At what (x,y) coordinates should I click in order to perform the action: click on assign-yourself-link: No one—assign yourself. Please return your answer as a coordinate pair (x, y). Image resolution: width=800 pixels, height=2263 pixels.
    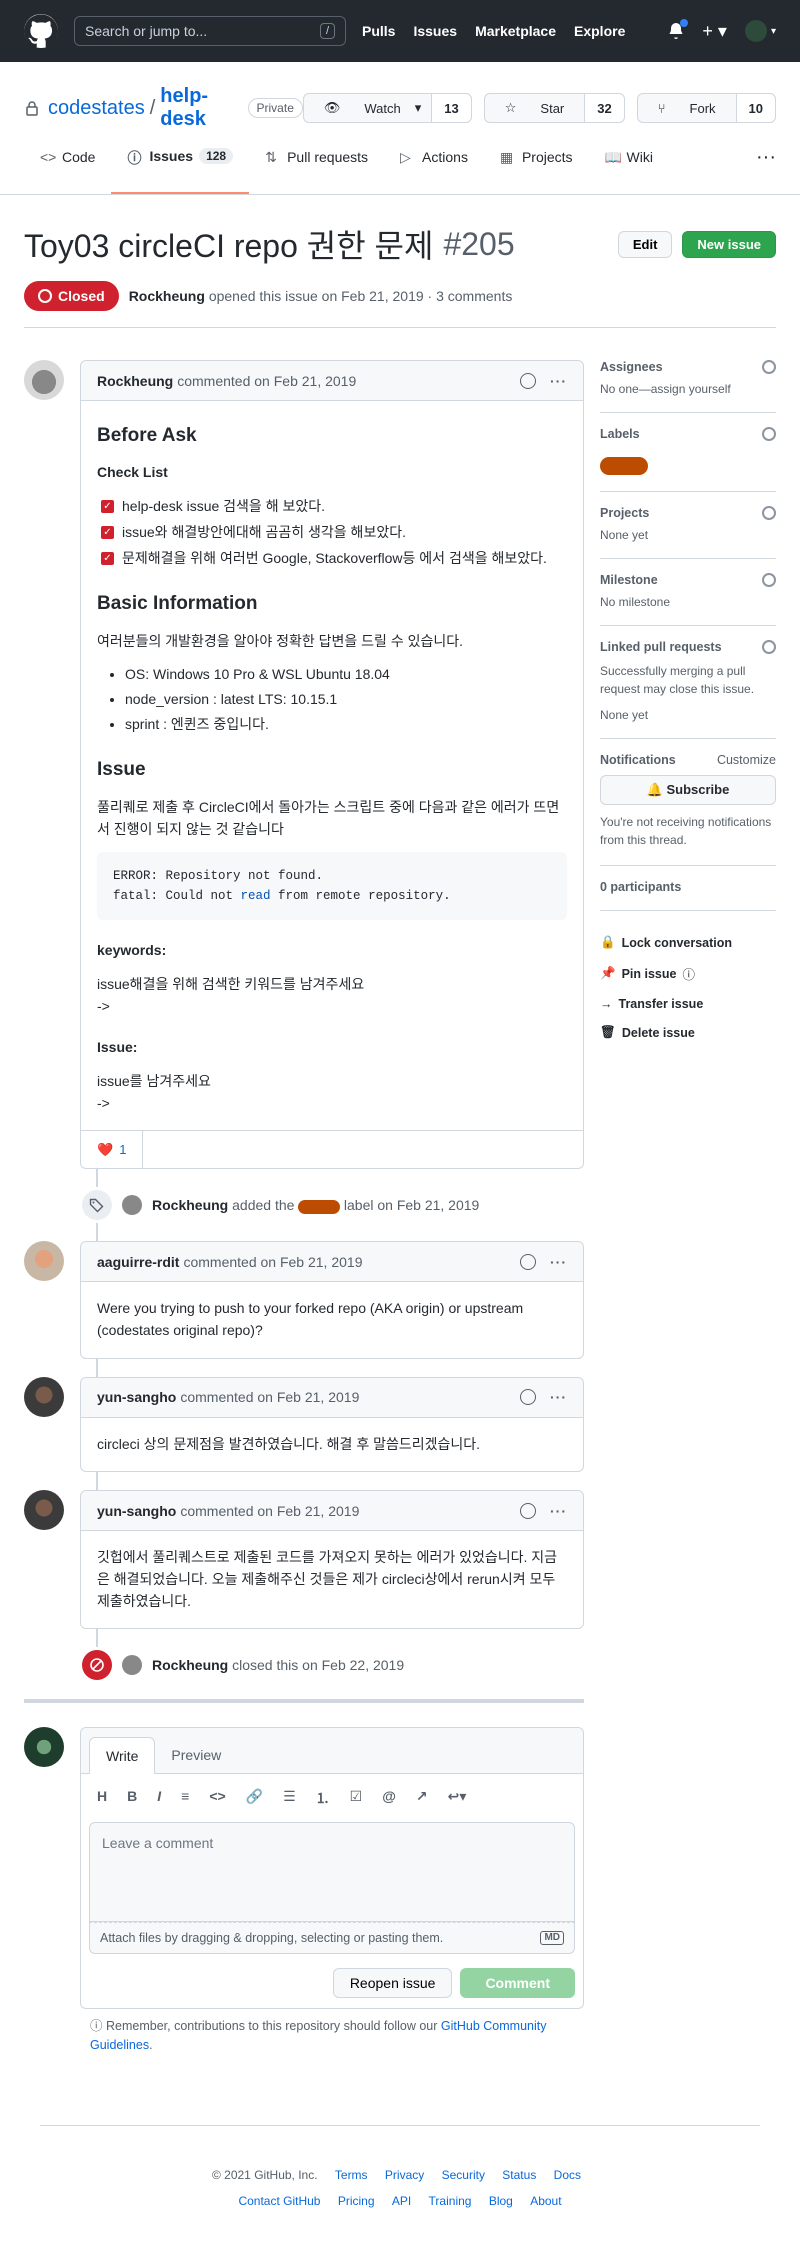
    Looking at the image, I should click on (688, 389).